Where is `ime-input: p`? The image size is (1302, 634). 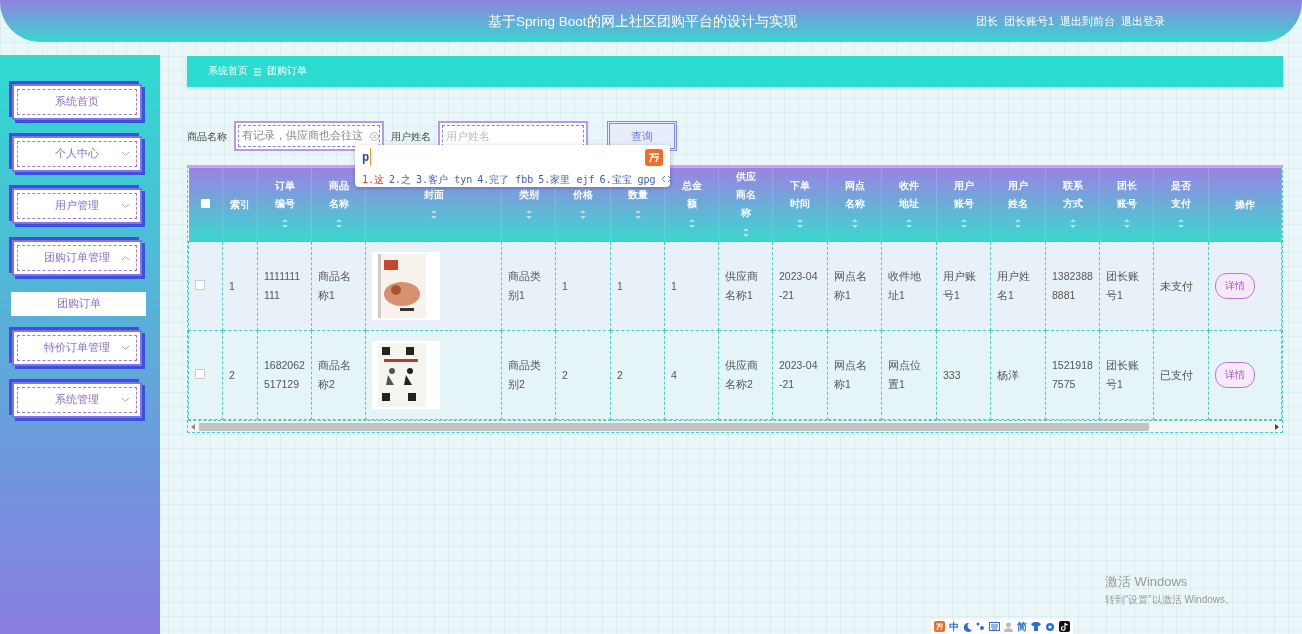
ime-input: p is located at coordinates (367, 157).